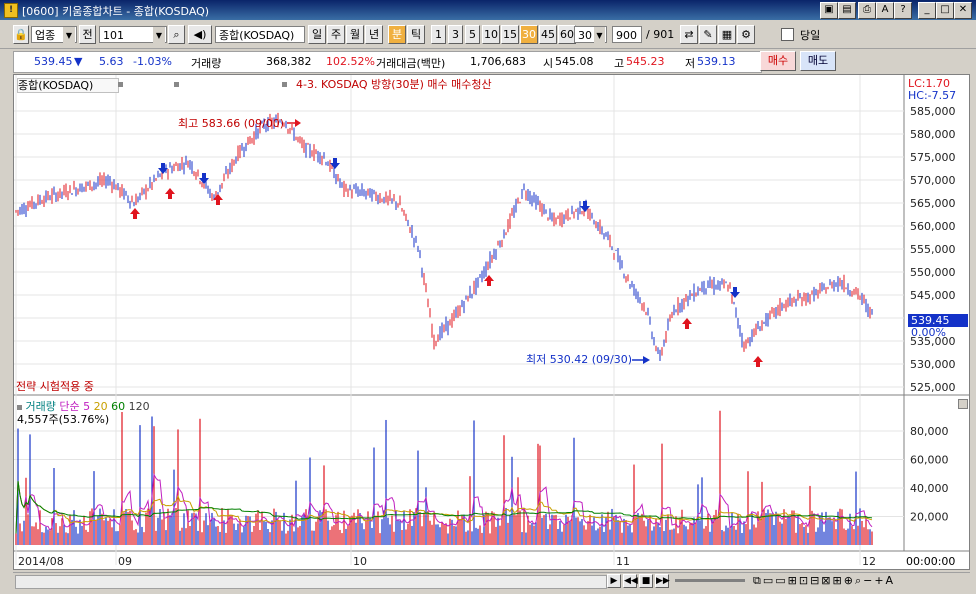 This screenshot has width=976, height=594. Describe the element at coordinates (619, 63) in the screenshot. I see `high-label: 고` at that location.